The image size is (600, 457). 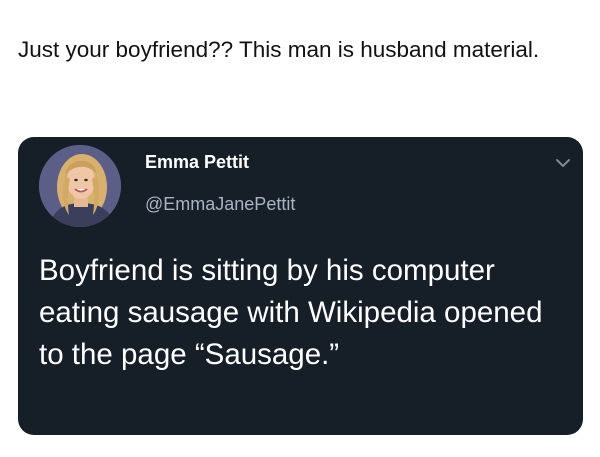 I want to click on avatar, so click(x=80, y=186).